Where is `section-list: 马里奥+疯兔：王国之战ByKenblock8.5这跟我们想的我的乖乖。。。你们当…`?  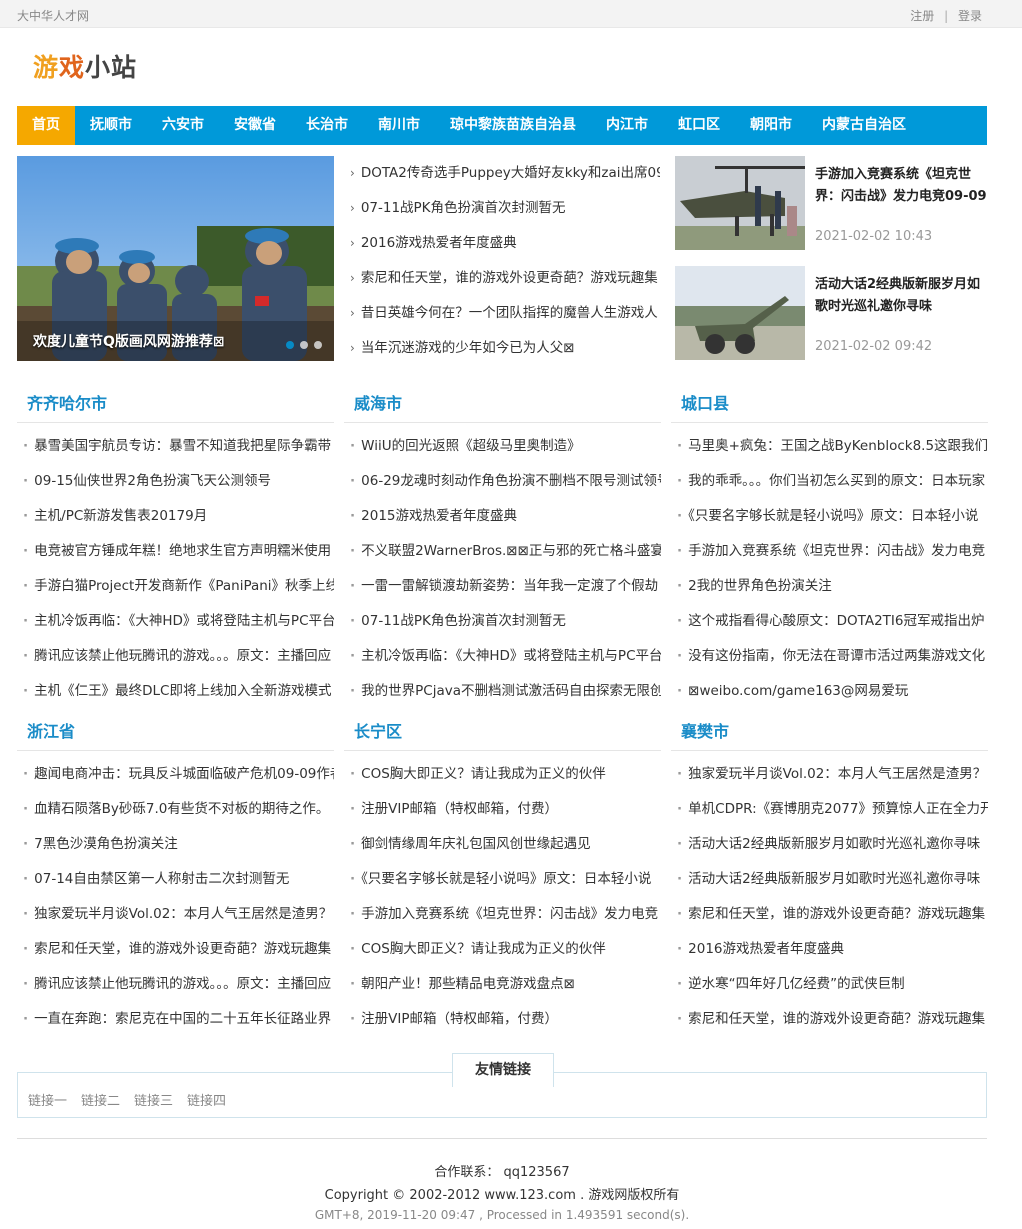 section-list: 马里奥+疯兔：王国之战ByKenblock8.5这跟我们想的我的乖乖。。。你们当… is located at coordinates (829, 571).